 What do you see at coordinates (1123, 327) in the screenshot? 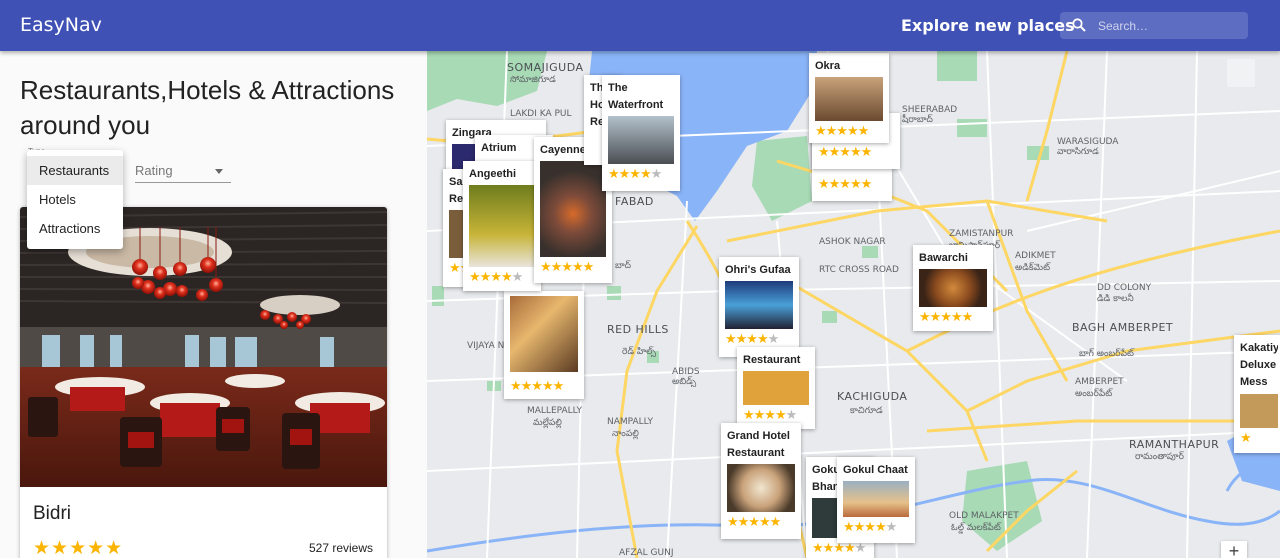
I see `map-label: BAGH AMBERPET` at bounding box center [1123, 327].